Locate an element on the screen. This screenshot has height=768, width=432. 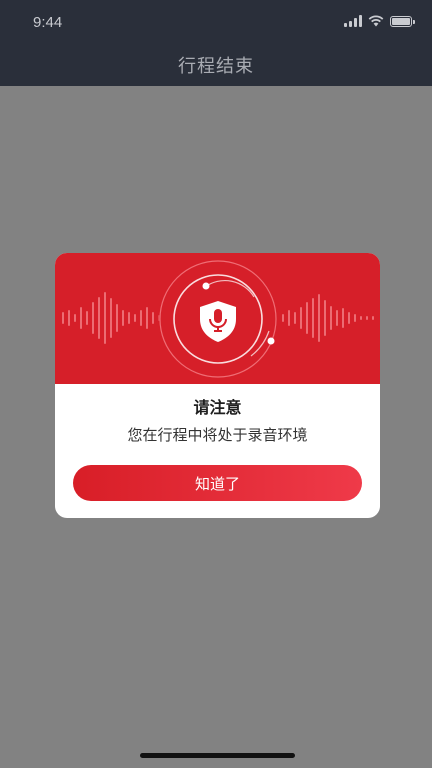
sound-wave-graphic is located at coordinates (218, 319).